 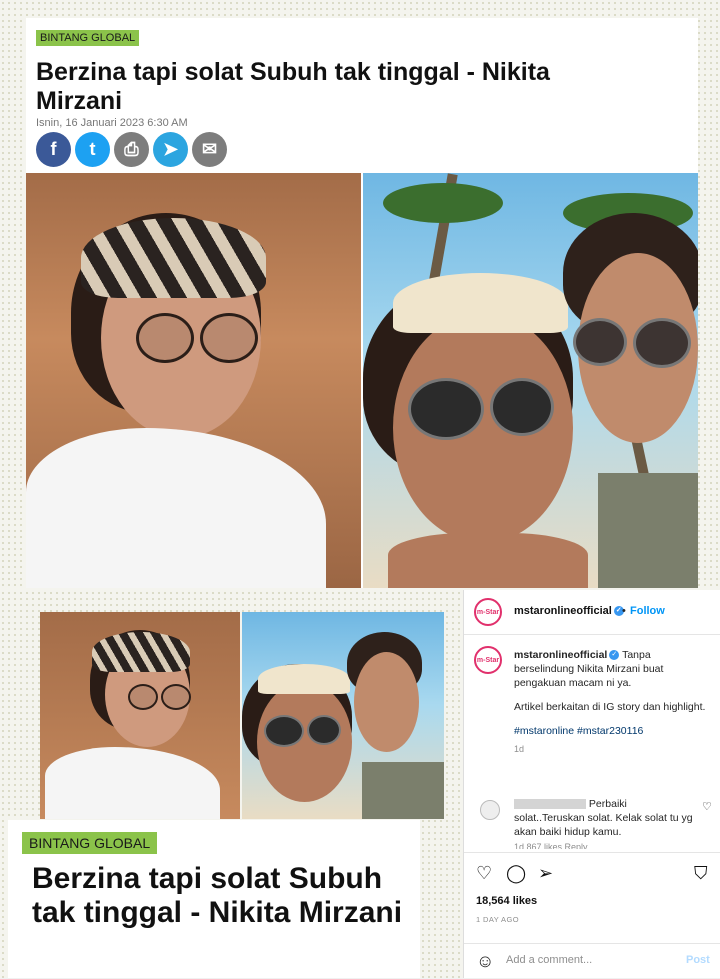 What do you see at coordinates (560, 655) in the screenshot?
I see `caption-username: mstaronlineofficial` at bounding box center [560, 655].